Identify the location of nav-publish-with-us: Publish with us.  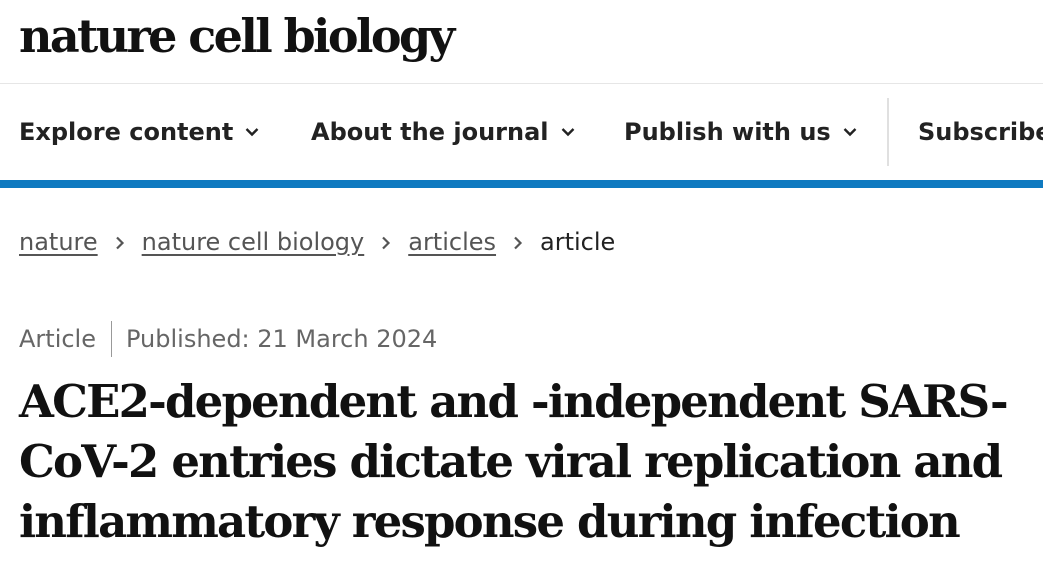
(740, 132).